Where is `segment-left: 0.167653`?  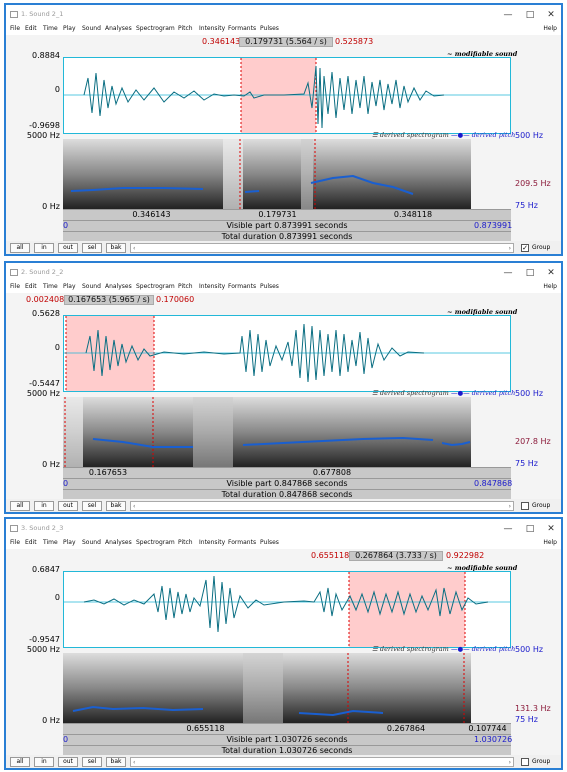
segment-left: 0.167653 is located at coordinates (108, 472).